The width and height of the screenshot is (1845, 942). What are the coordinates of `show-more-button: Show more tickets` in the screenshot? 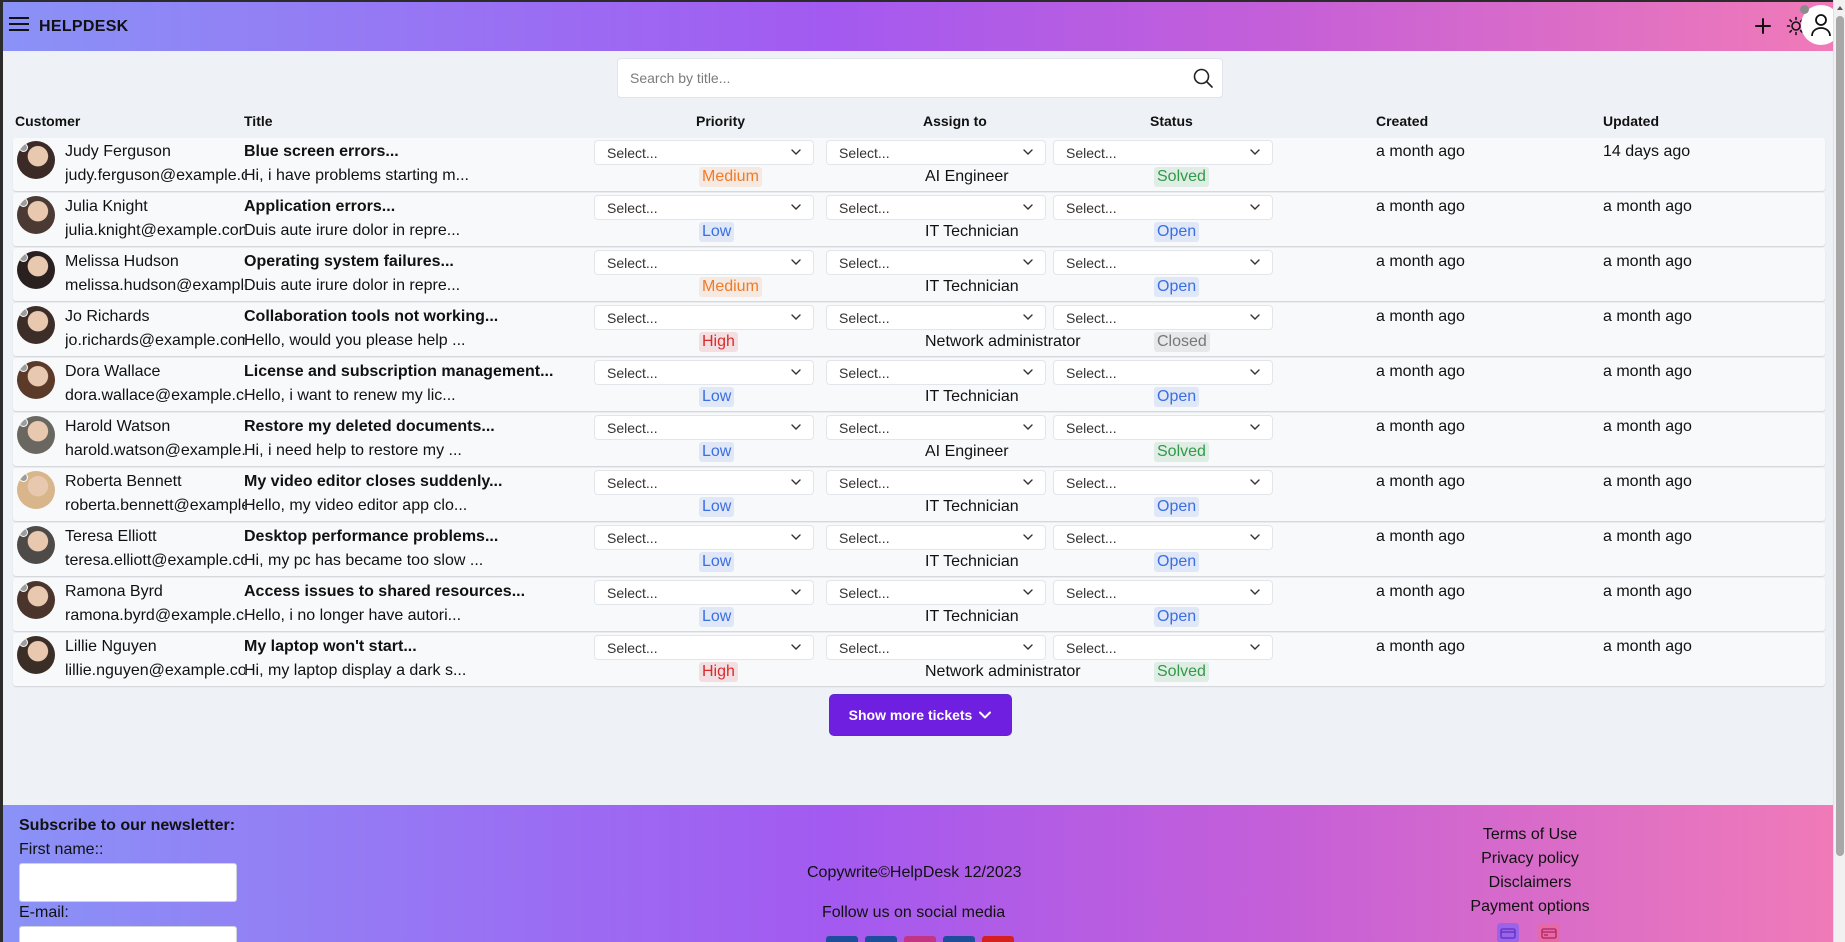 It's located at (920, 715).